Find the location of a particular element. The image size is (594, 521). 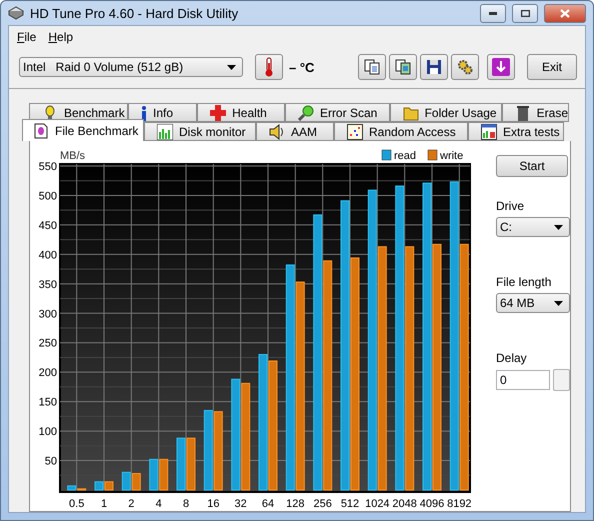

magnifier-icon is located at coordinates (306, 112).